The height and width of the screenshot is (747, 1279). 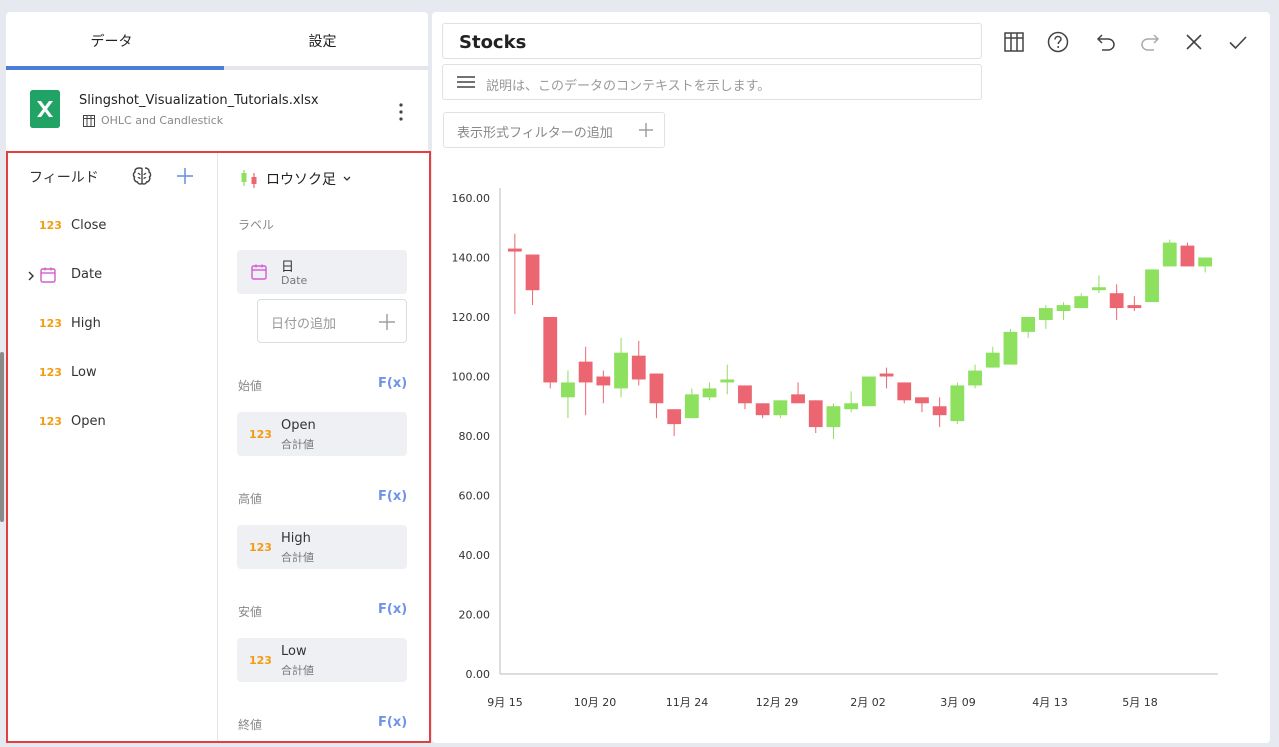 I want to click on brain-icon, so click(x=142, y=176).